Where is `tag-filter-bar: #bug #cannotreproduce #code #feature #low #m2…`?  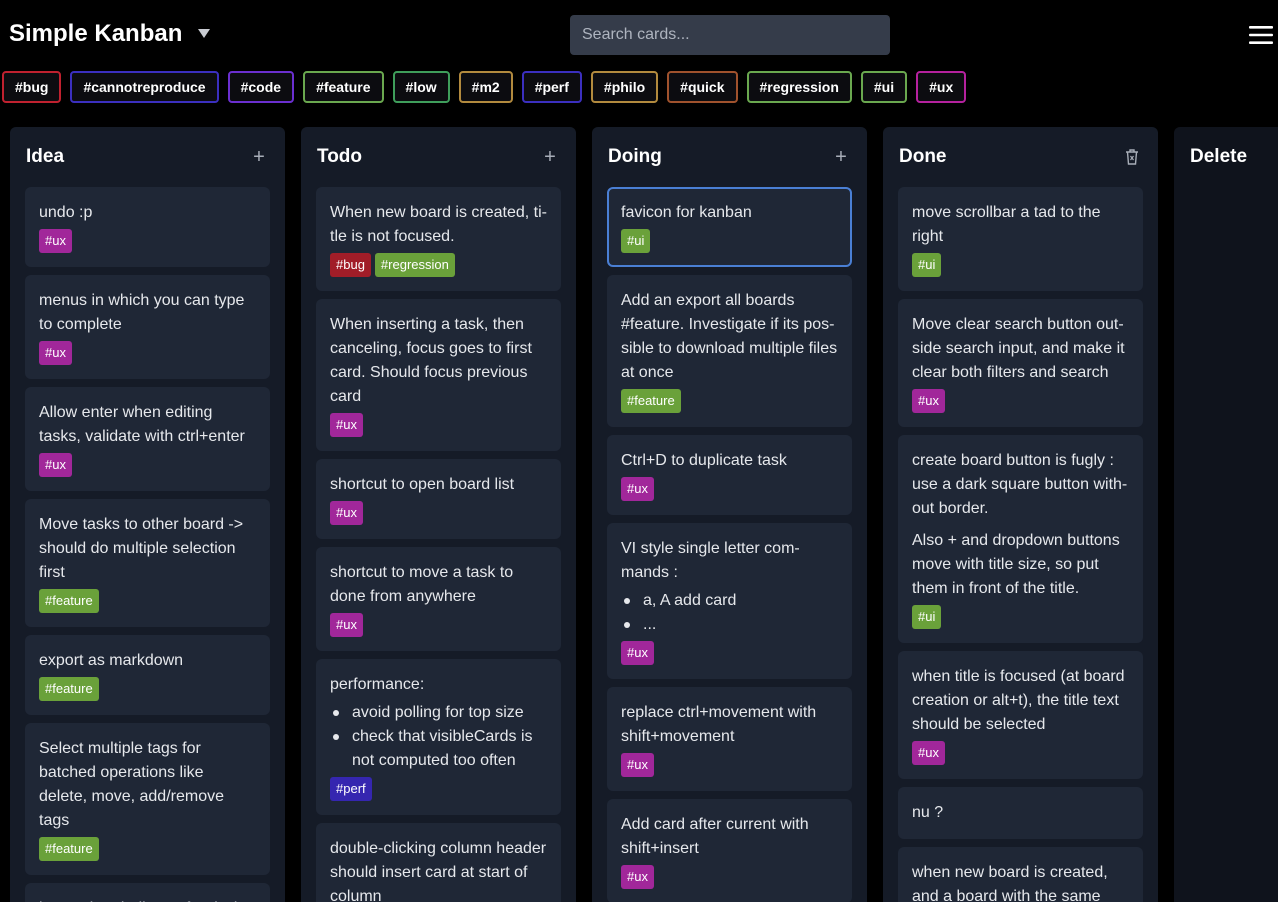 tag-filter-bar: #bug #cannotreproduce #code #feature #low #m2… is located at coordinates (484, 87).